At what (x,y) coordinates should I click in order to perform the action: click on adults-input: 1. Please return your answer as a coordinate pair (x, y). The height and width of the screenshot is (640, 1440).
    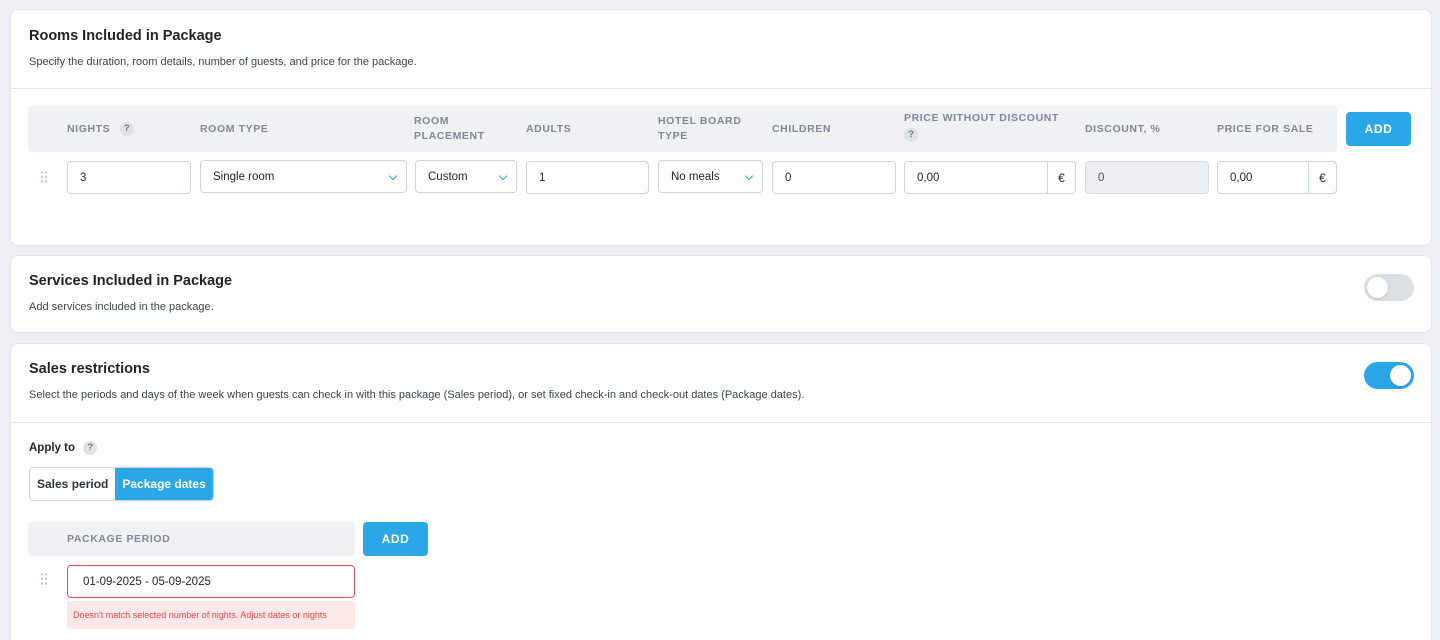
    Looking at the image, I should click on (587, 177).